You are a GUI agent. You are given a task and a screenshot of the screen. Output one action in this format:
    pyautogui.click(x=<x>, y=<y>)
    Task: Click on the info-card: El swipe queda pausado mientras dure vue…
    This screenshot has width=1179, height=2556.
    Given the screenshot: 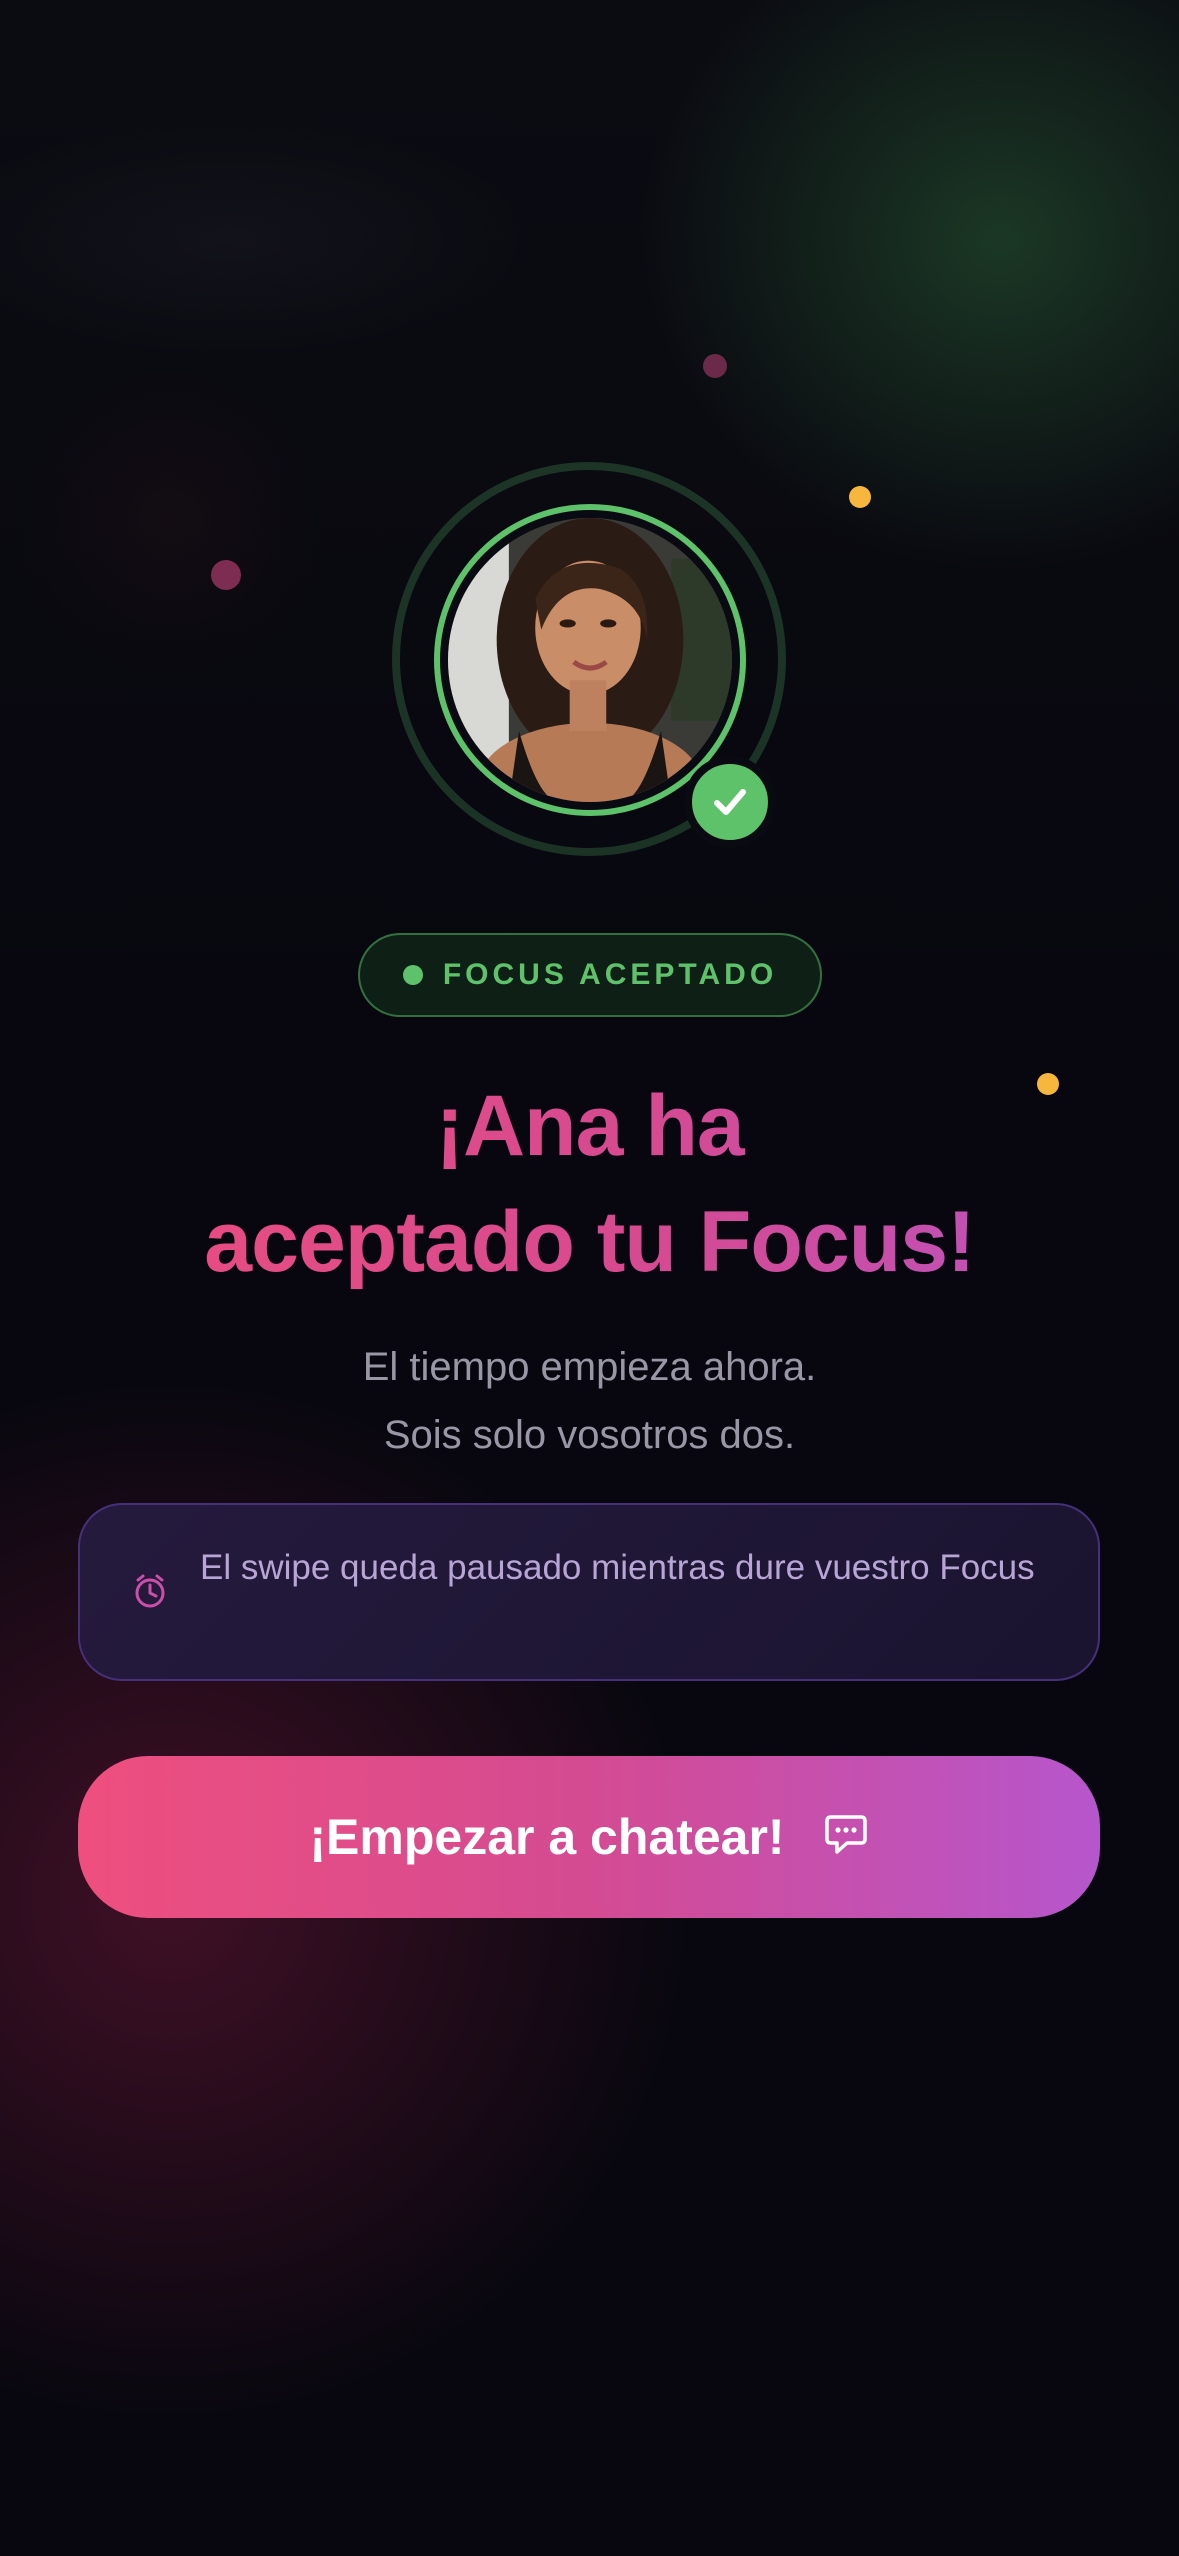 What is the action you would take?
    pyautogui.click(x=589, y=1592)
    